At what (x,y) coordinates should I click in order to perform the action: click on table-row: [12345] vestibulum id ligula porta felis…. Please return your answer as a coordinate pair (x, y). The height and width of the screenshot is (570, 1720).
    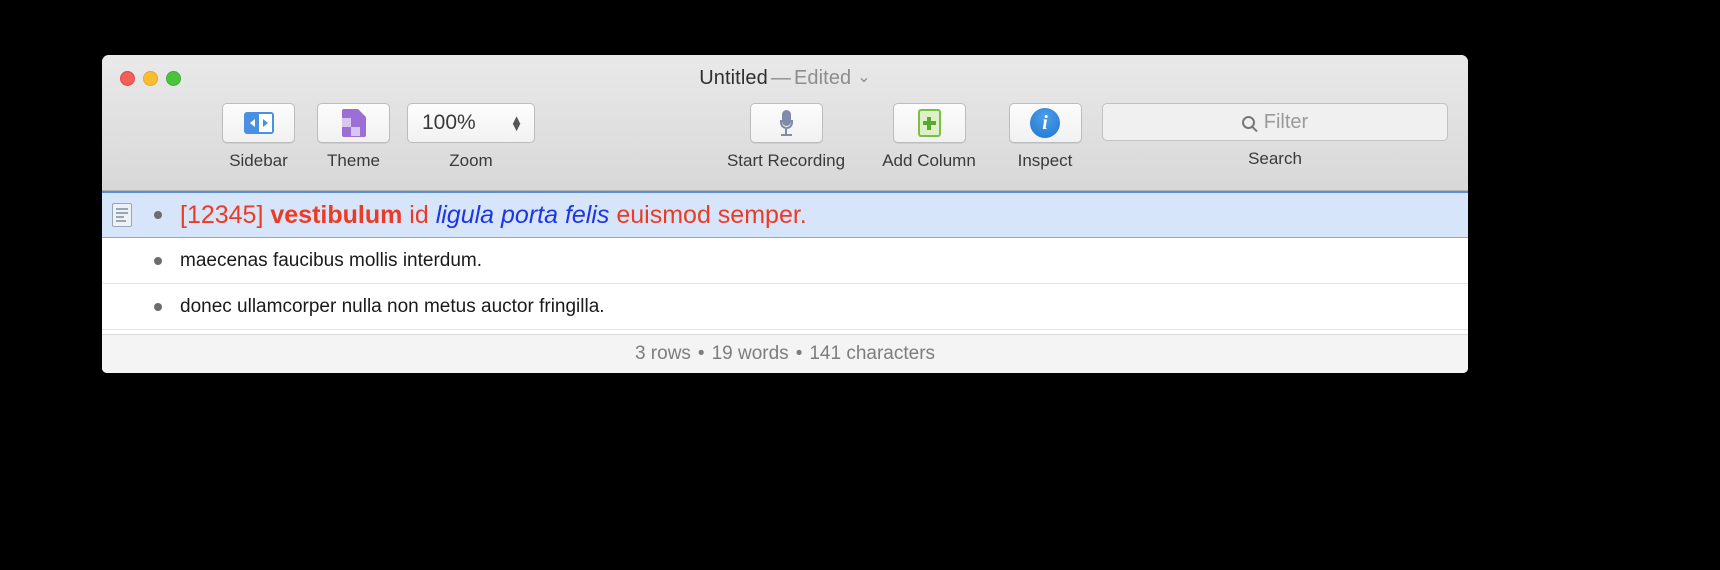
    Looking at the image, I should click on (785, 214).